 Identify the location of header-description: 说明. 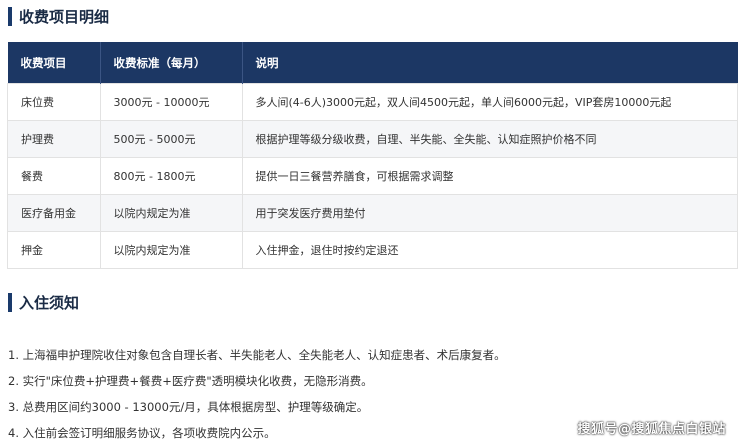
(490, 63).